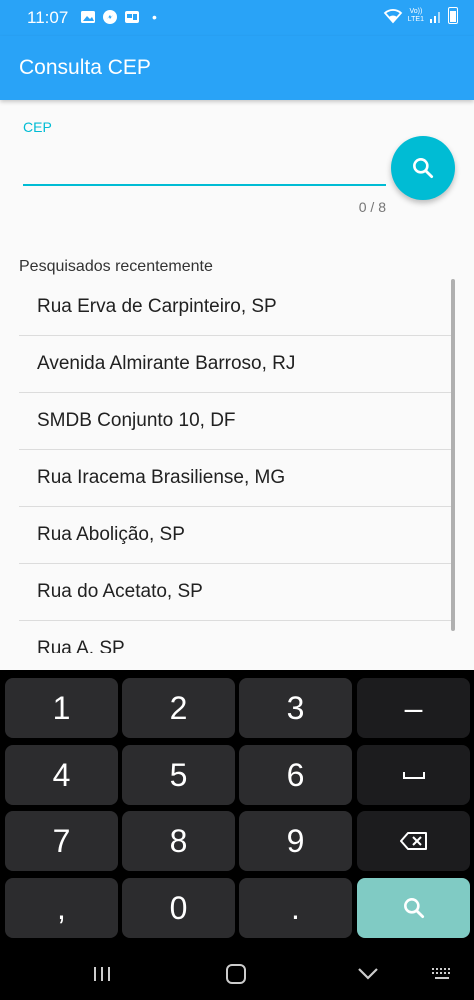 Image resolution: width=474 pixels, height=1000 pixels. I want to click on search-button, so click(423, 168).